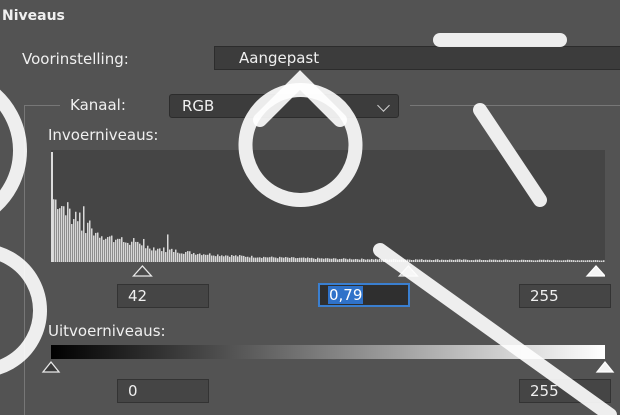 The image size is (620, 415). Describe the element at coordinates (107, 331) in the screenshot. I see `output-levels-label: Uitvoerniveaus:` at that location.